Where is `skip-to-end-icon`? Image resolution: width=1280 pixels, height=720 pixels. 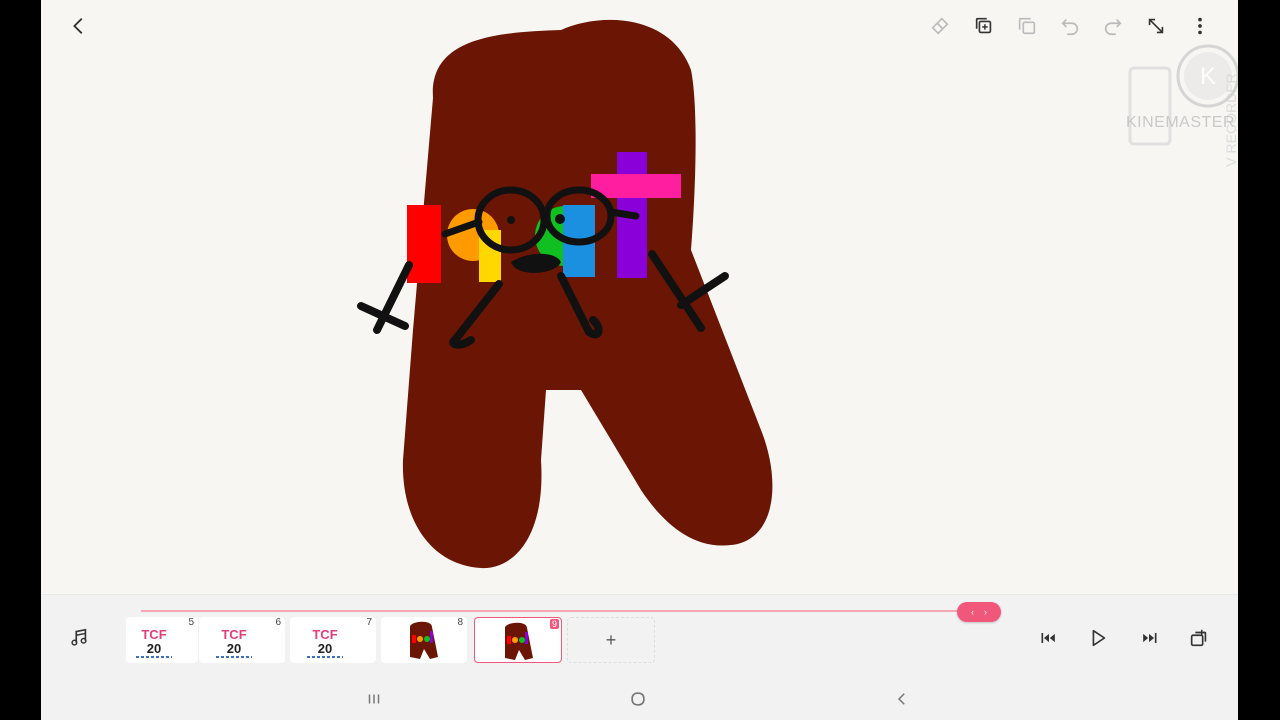 skip-to-end-icon is located at coordinates (1150, 638).